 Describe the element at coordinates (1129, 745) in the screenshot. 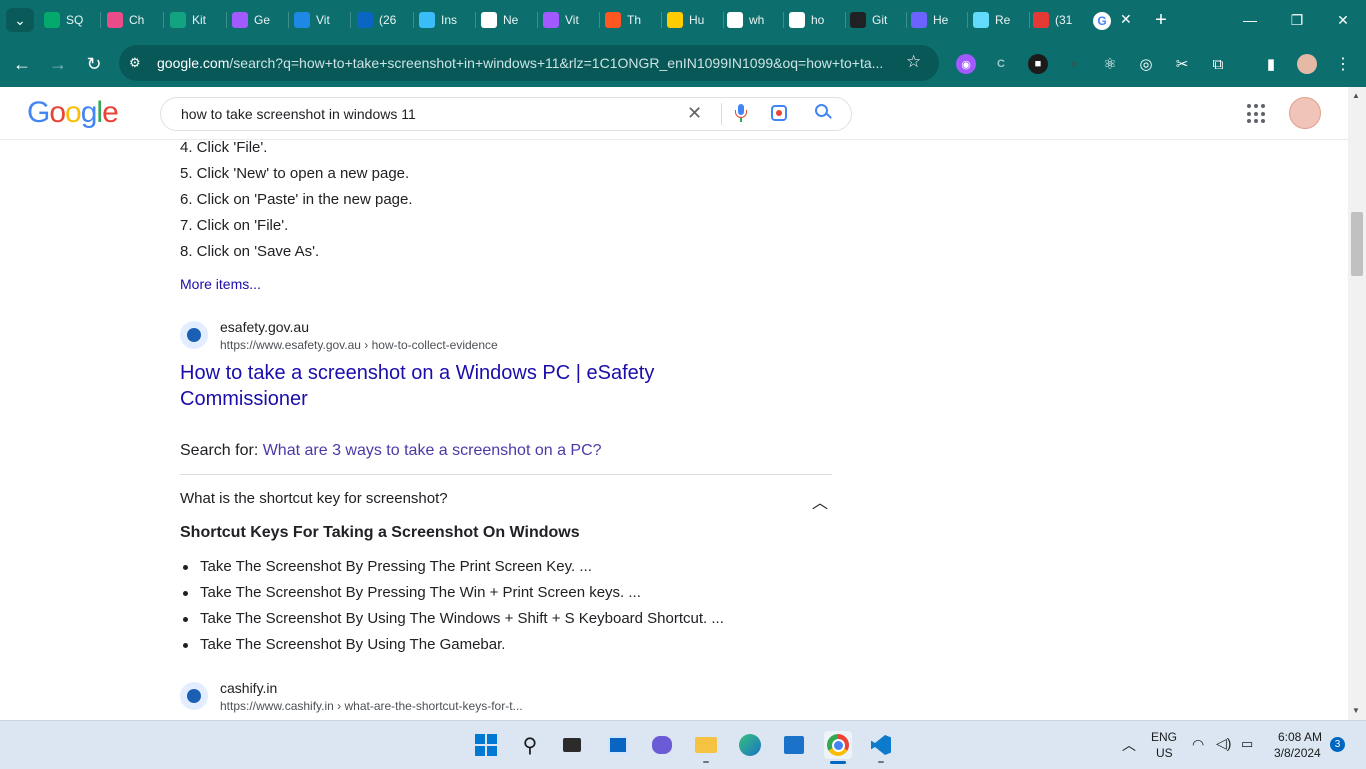

I see `show-hidden-icons-chevron-icon: ︿` at that location.